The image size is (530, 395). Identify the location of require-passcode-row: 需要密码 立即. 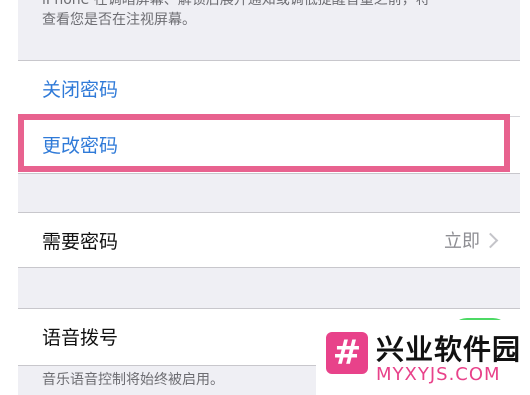
(269, 240).